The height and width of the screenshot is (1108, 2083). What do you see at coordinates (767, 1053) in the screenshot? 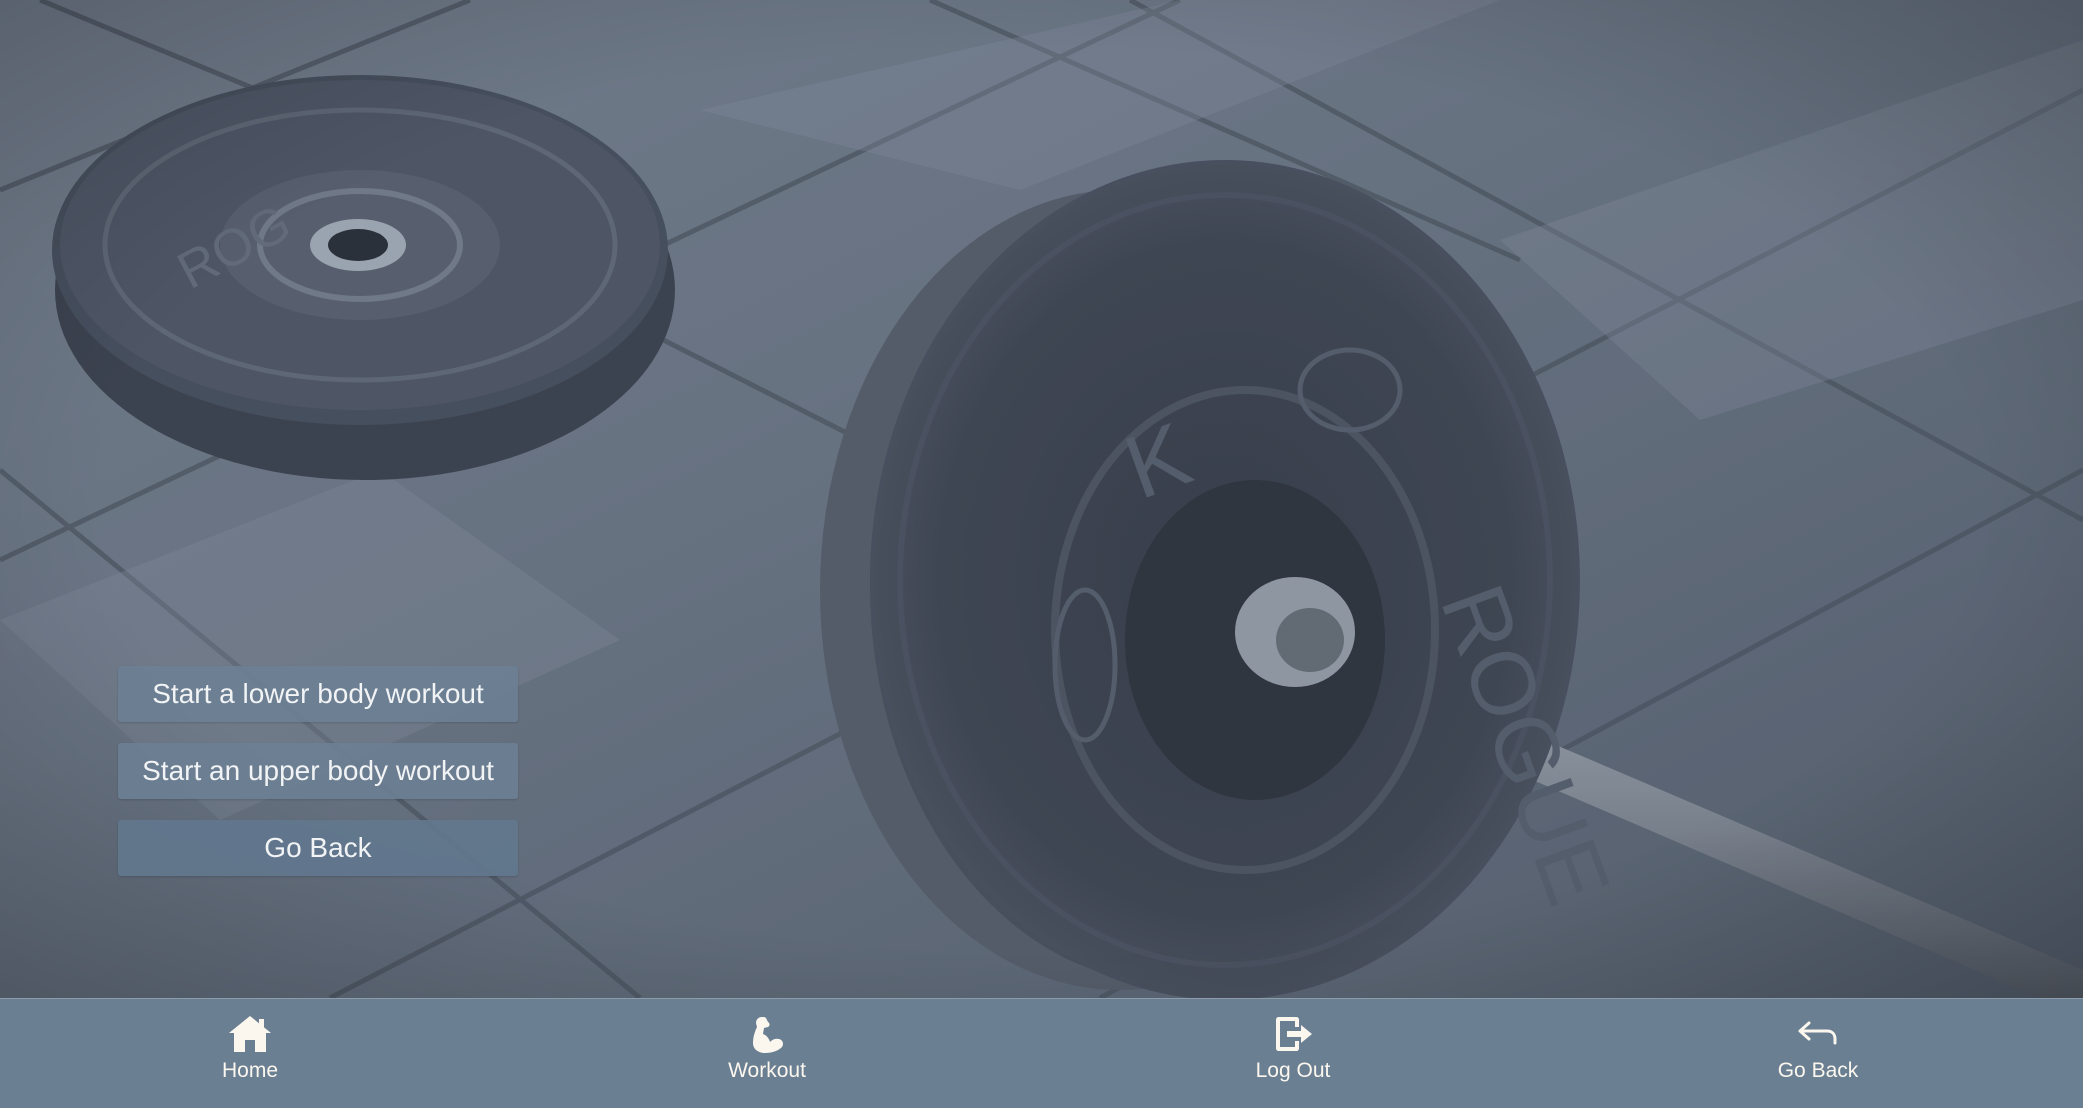
I see `nav-workout: Workout` at bounding box center [767, 1053].